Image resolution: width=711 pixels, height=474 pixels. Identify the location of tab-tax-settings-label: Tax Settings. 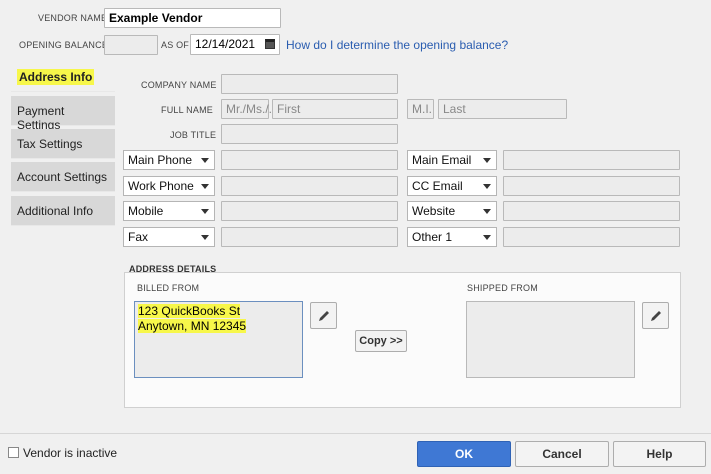
(50, 144).